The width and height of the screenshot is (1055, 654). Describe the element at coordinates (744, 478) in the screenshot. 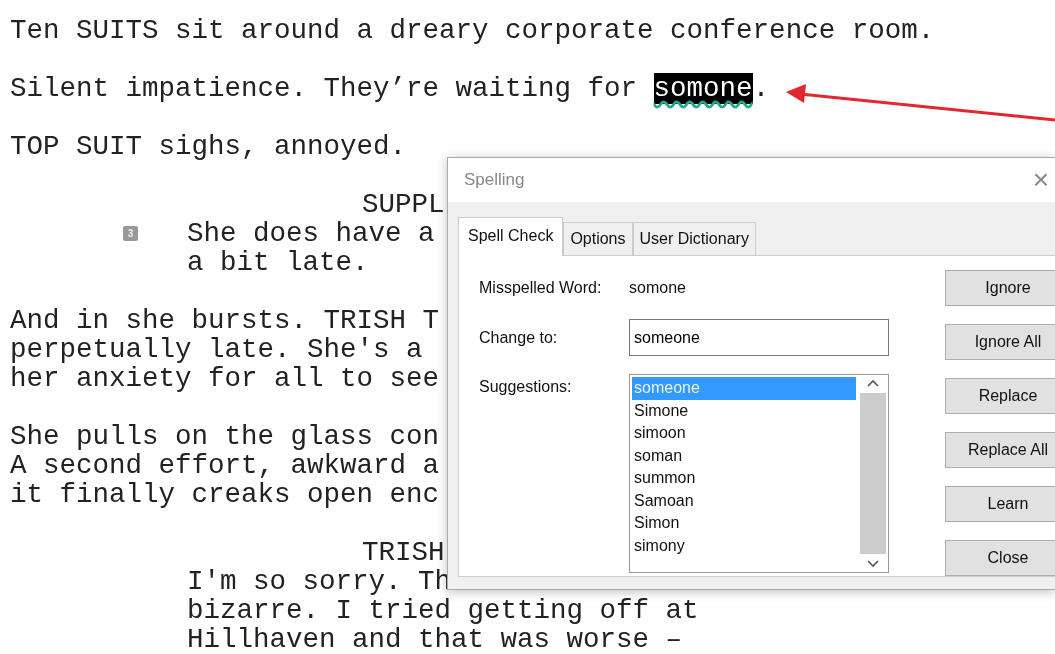

I see `suggestion-item: summon` at that location.